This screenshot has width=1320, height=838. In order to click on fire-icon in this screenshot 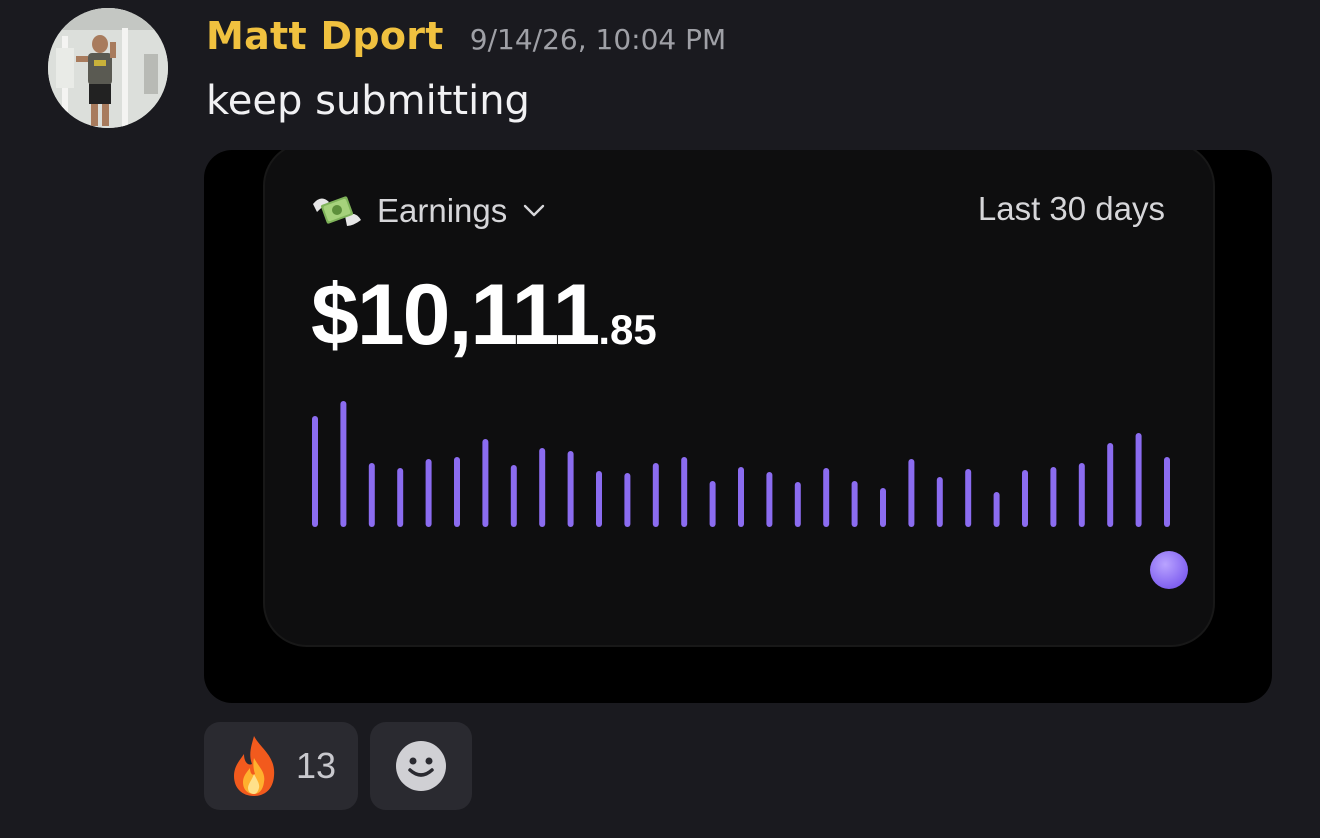, I will do `click(254, 766)`.